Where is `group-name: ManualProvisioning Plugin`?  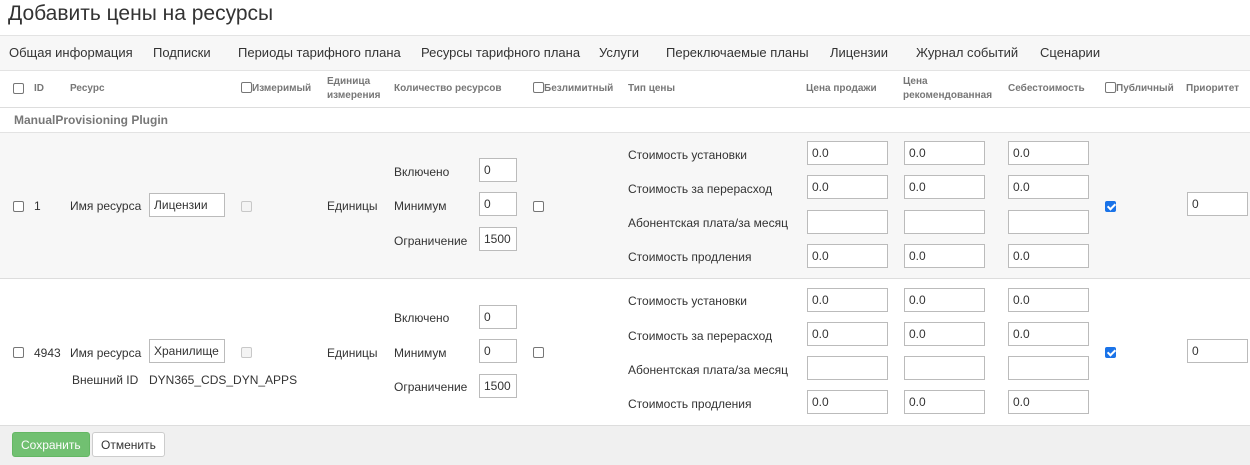 group-name: ManualProvisioning Plugin is located at coordinates (91, 120).